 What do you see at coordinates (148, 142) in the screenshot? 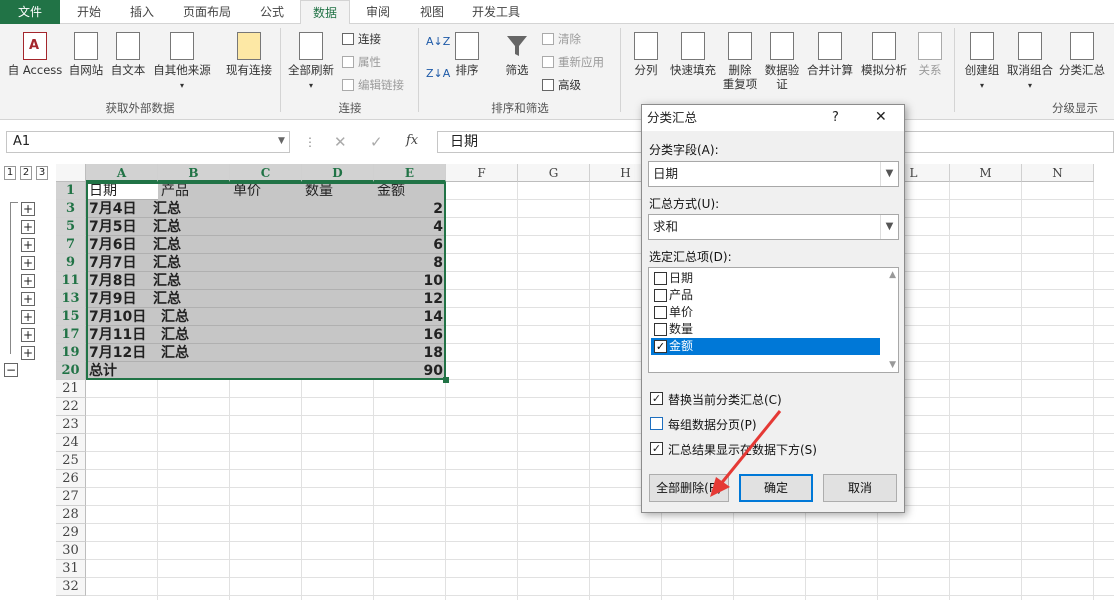
I see `name-box: A1` at bounding box center [148, 142].